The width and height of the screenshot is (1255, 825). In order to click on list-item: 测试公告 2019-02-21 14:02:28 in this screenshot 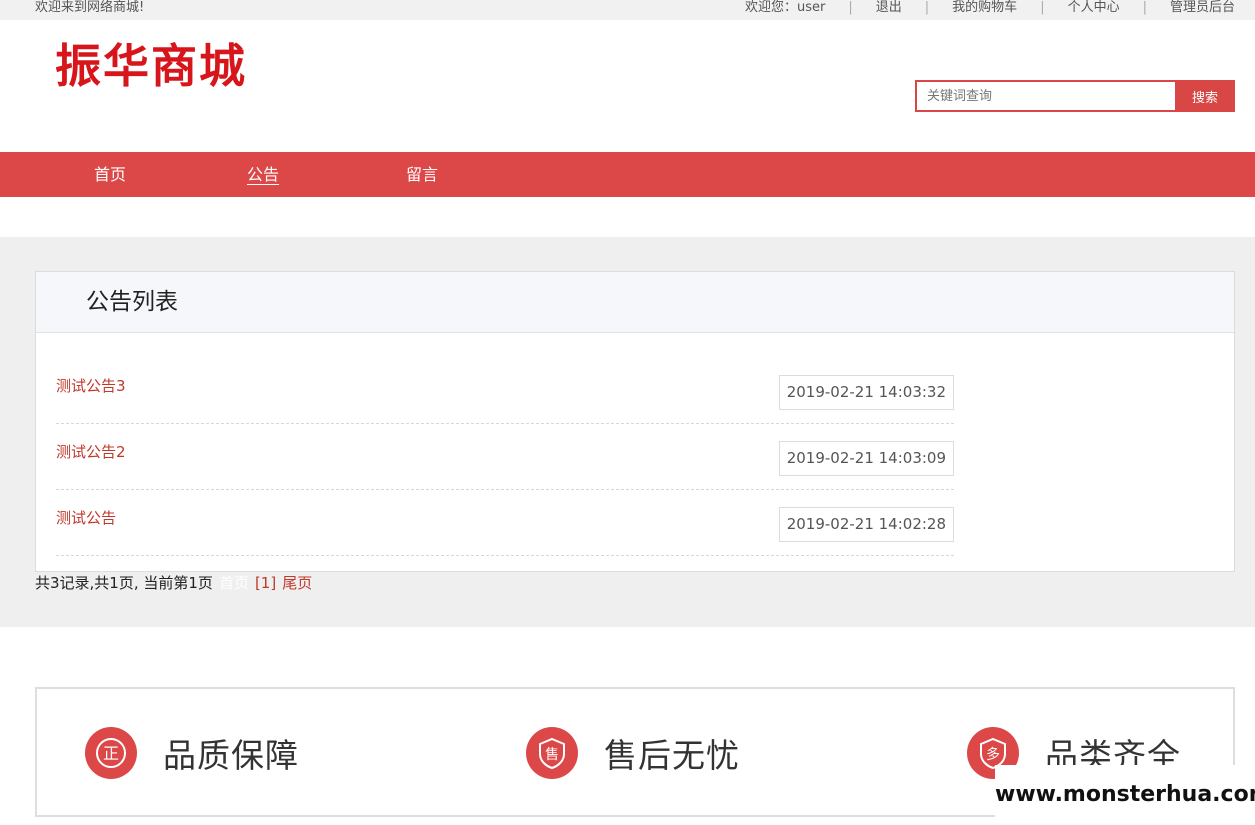, I will do `click(505, 523)`.